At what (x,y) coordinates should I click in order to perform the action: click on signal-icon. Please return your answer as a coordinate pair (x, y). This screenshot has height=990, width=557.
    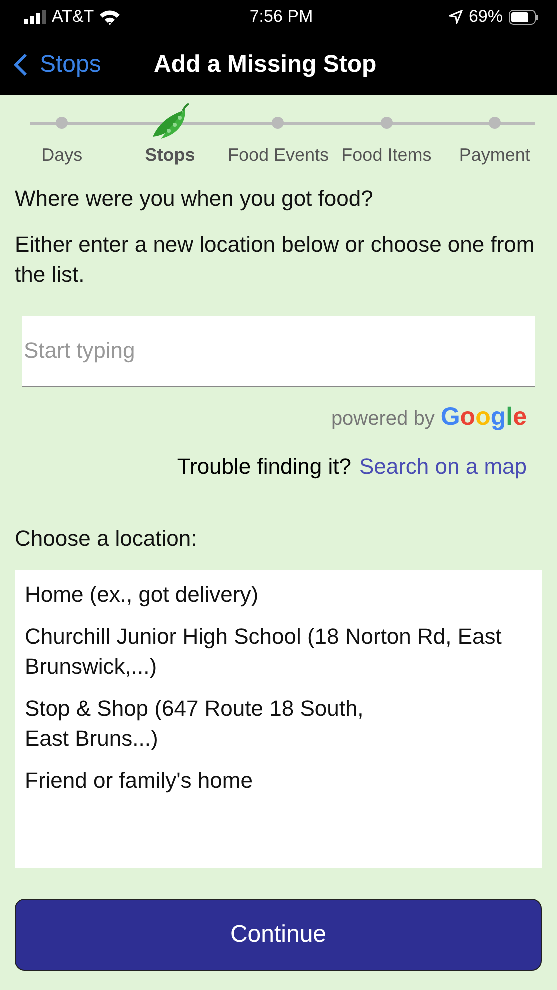
    Looking at the image, I should click on (35, 17).